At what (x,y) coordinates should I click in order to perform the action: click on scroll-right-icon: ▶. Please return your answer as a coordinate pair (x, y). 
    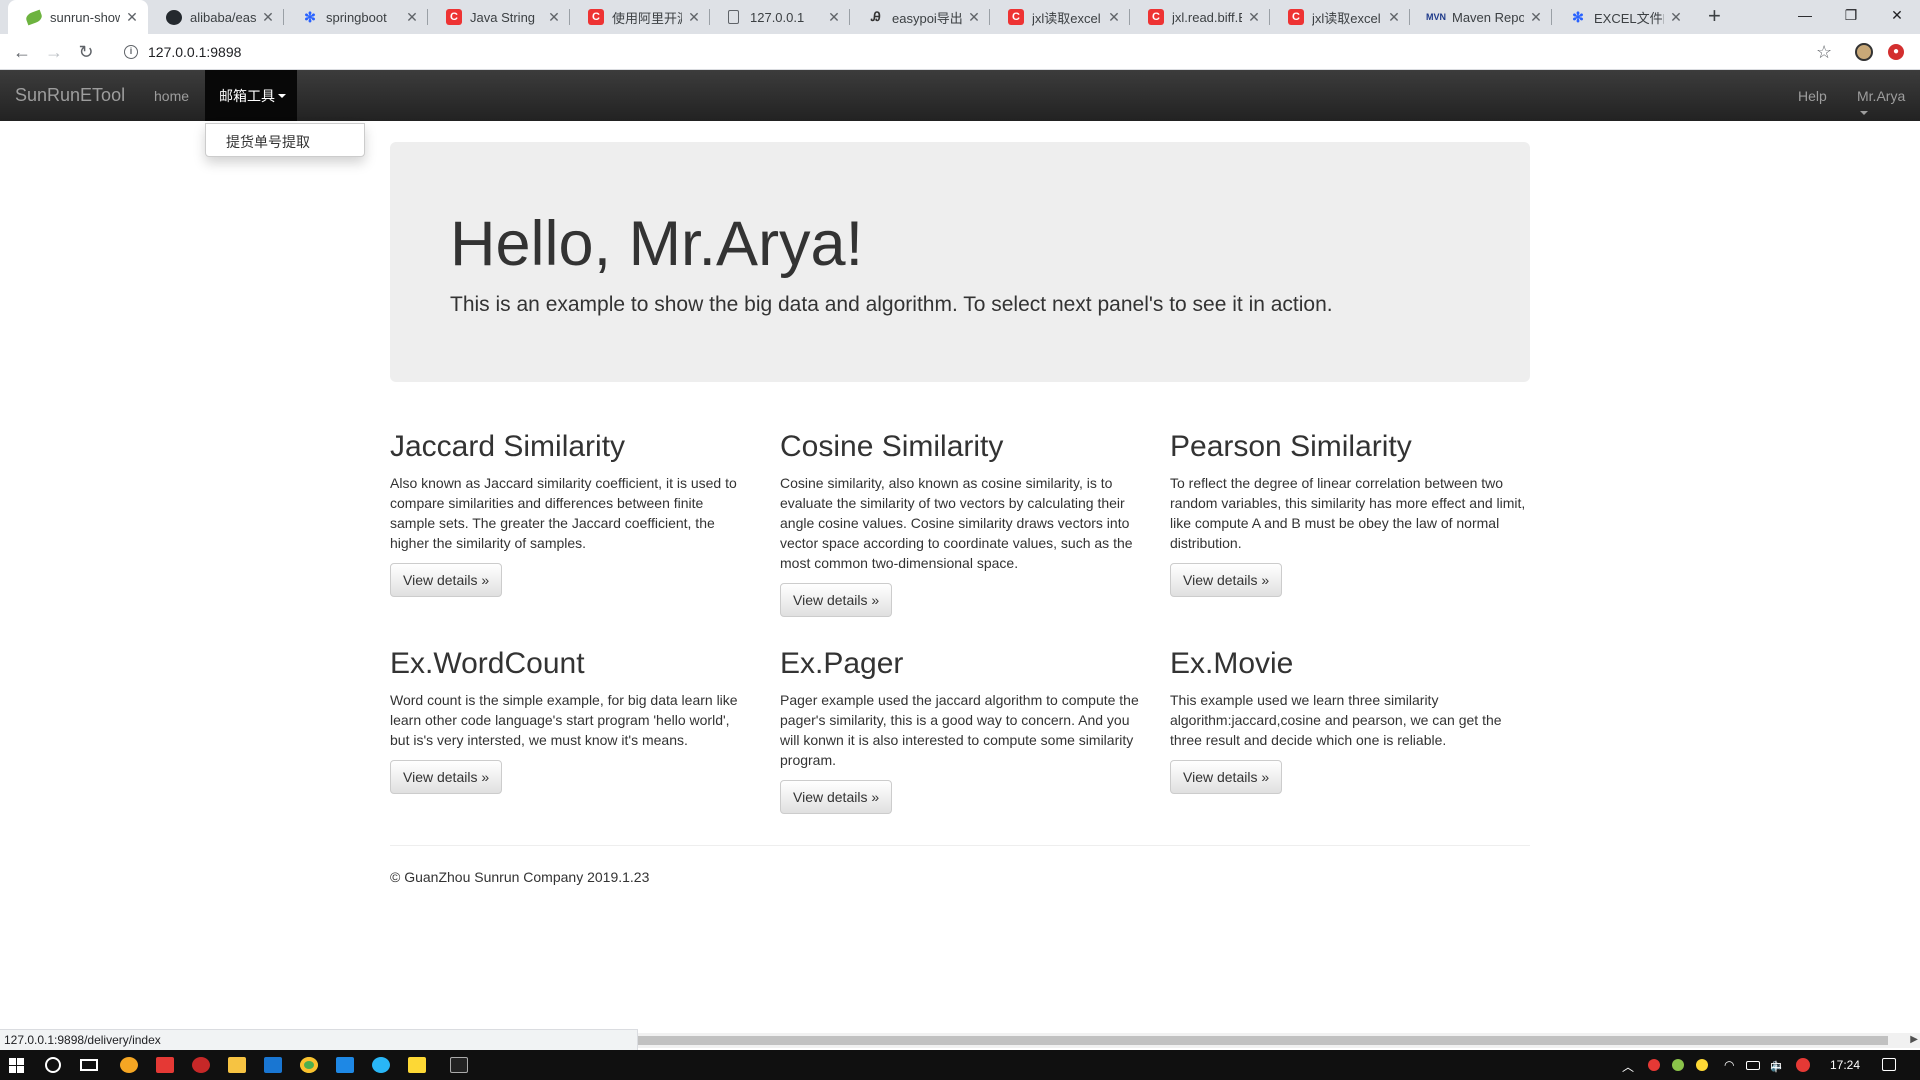
    Looking at the image, I should click on (1914, 1039).